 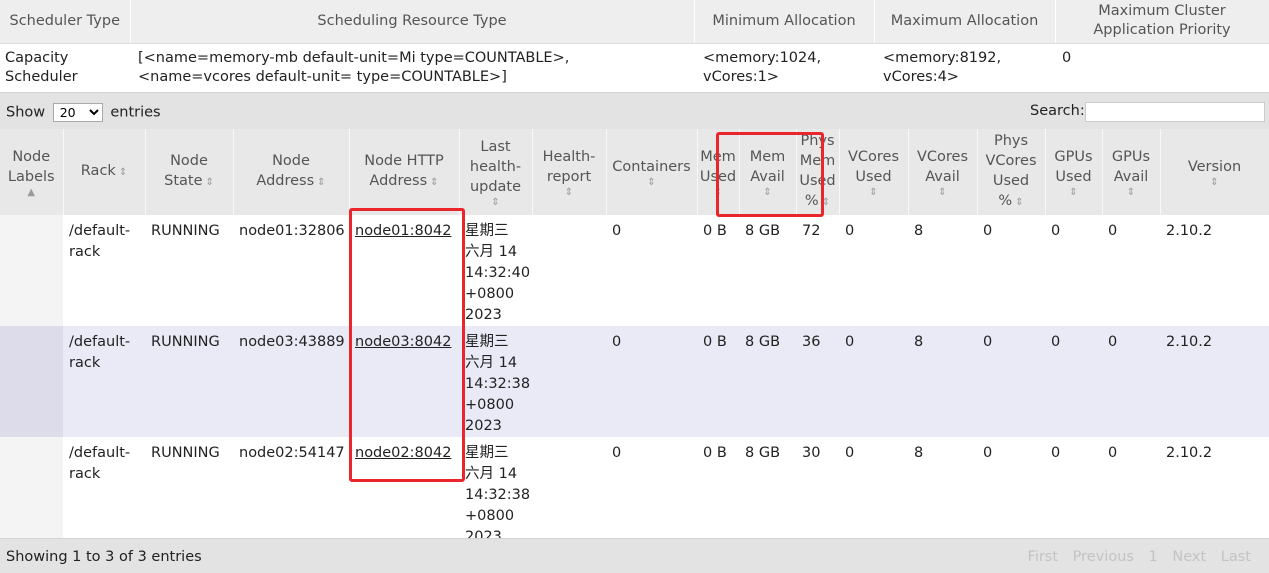 I want to click on col-vcores-used: VCores Used ⇕, so click(x=874, y=172).